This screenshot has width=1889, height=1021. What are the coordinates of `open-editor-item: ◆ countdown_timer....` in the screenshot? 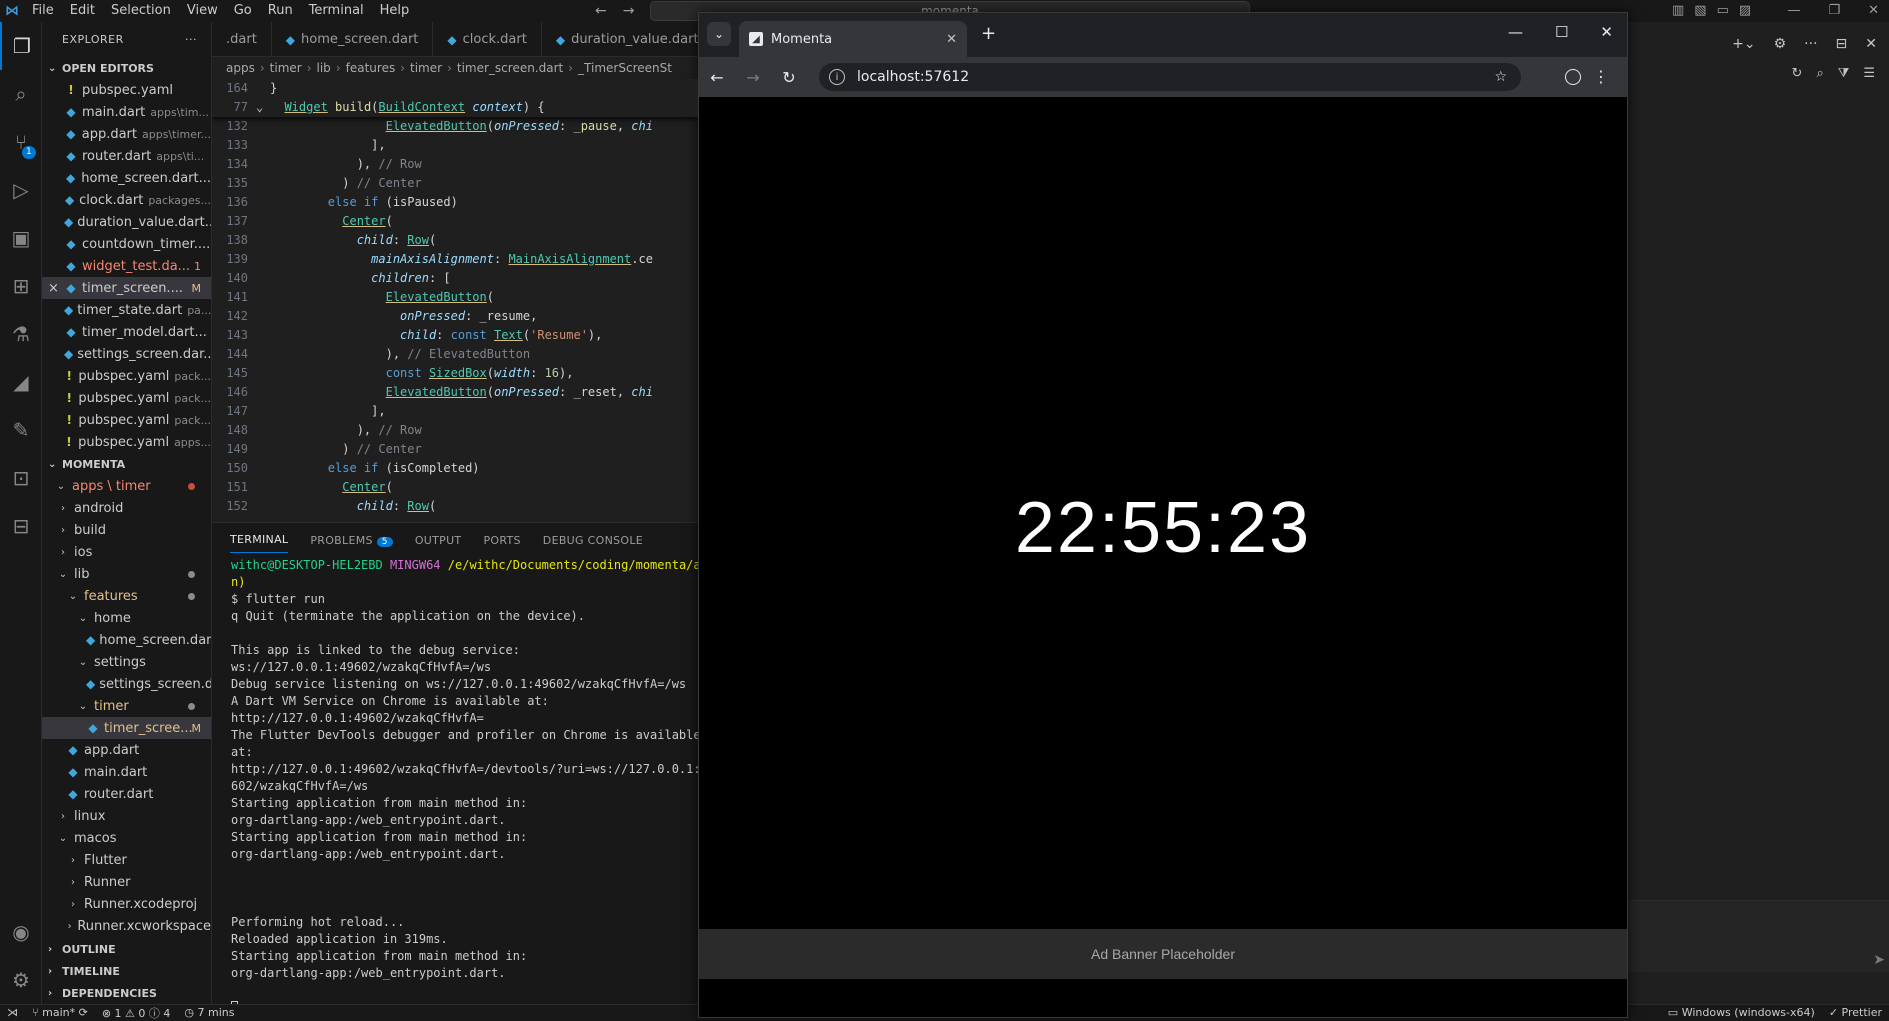 It's located at (126, 244).